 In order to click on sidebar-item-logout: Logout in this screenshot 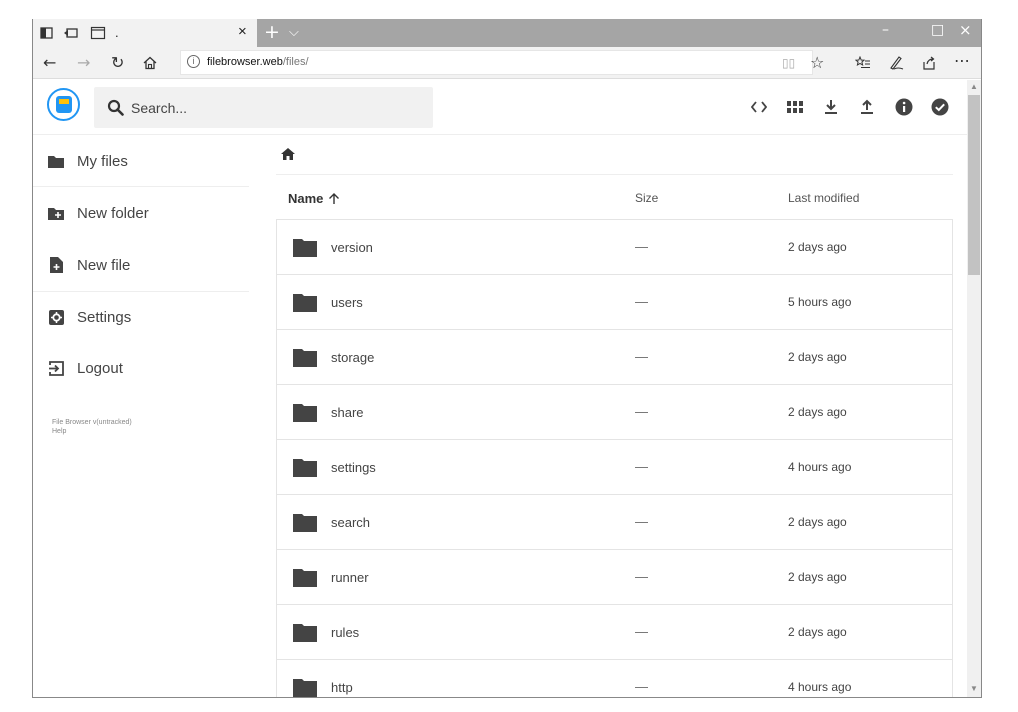, I will do `click(85, 368)`.